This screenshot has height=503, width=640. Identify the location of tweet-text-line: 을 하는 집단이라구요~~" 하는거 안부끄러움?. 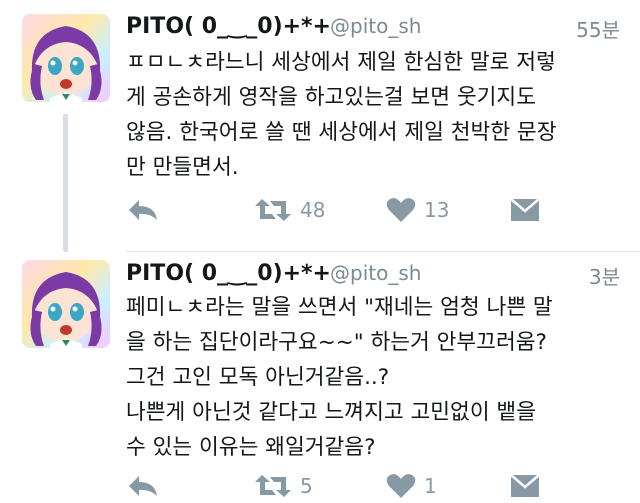
(336, 342).